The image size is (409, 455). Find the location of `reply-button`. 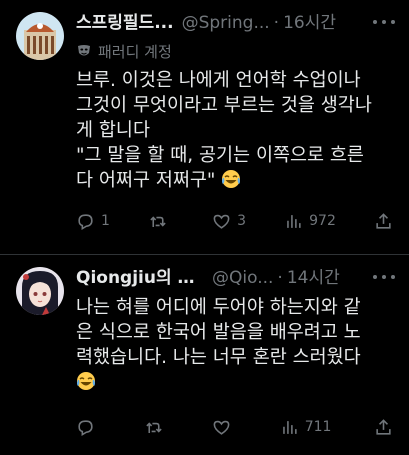

reply-button is located at coordinates (88, 427).